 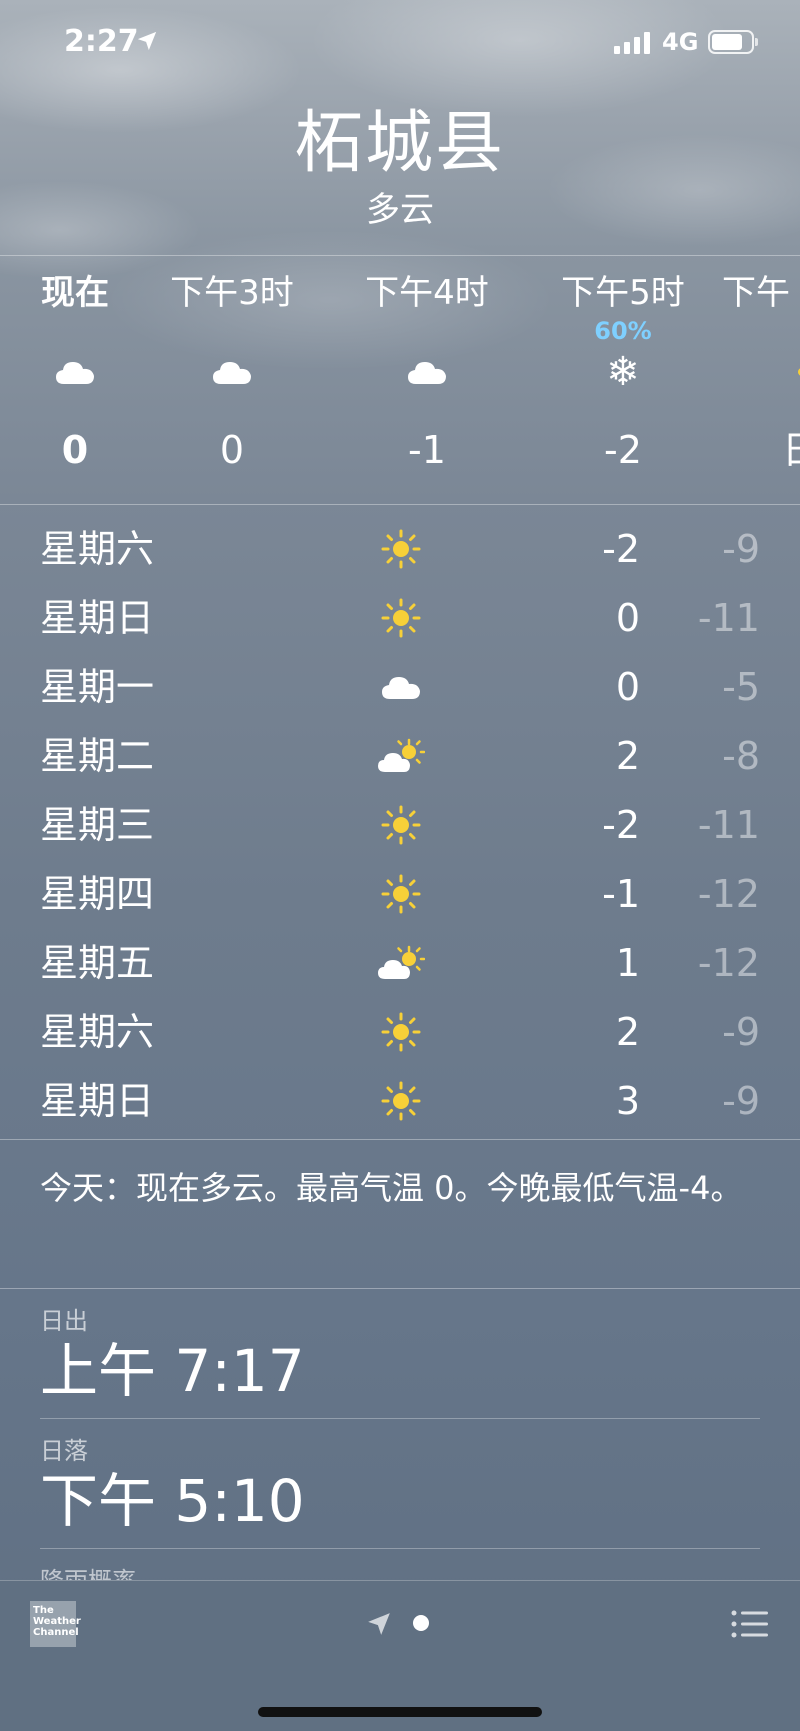 I want to click on hour-temp: -2, so click(x=623, y=450).